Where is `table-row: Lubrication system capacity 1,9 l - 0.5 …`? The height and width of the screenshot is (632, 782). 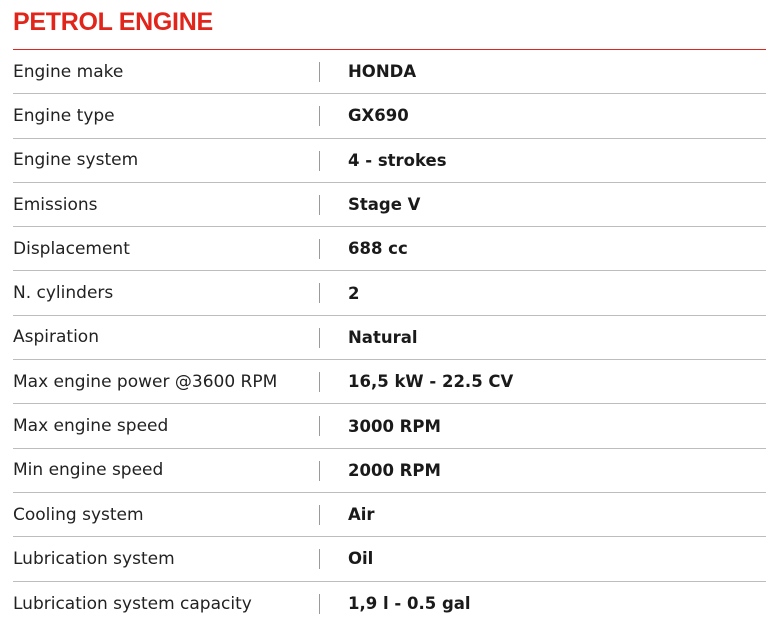 table-row: Lubrication system capacity 1,9 l - 0.5 … is located at coordinates (389, 604).